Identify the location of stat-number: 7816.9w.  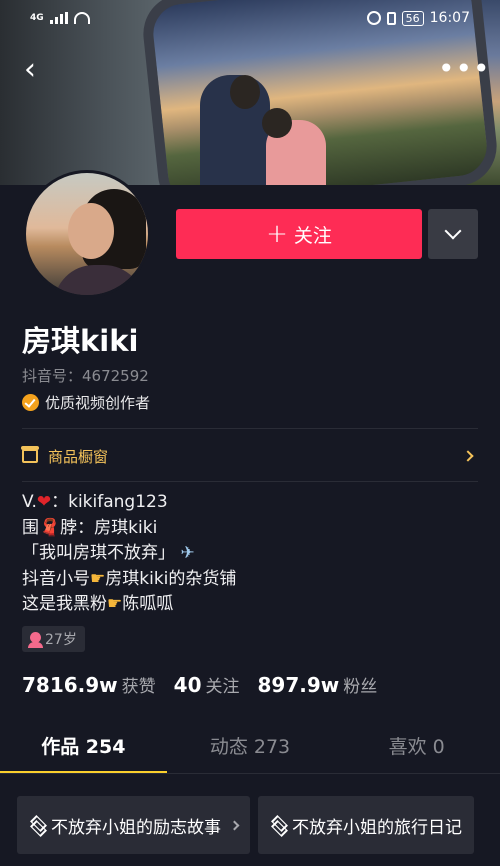
(70, 685).